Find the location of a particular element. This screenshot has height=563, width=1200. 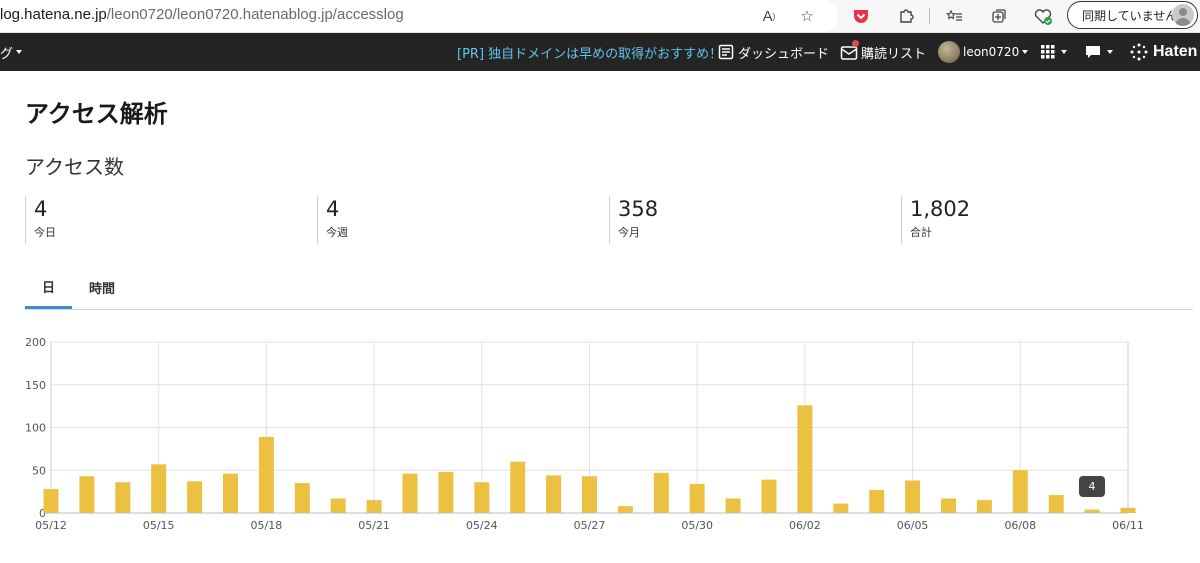

hatena-logo-icon is located at coordinates (1139, 52).